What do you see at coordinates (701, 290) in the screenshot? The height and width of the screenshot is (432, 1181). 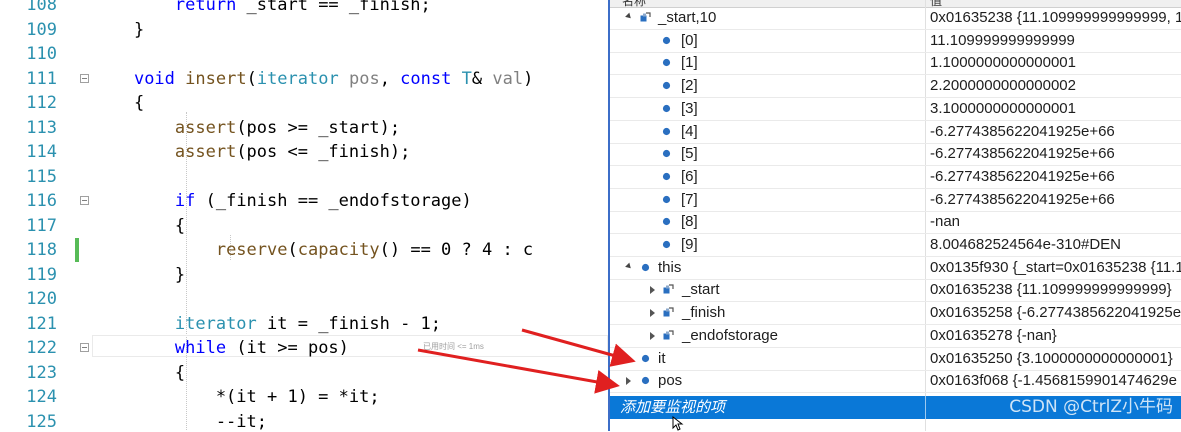 I see `watch-name: _start` at bounding box center [701, 290].